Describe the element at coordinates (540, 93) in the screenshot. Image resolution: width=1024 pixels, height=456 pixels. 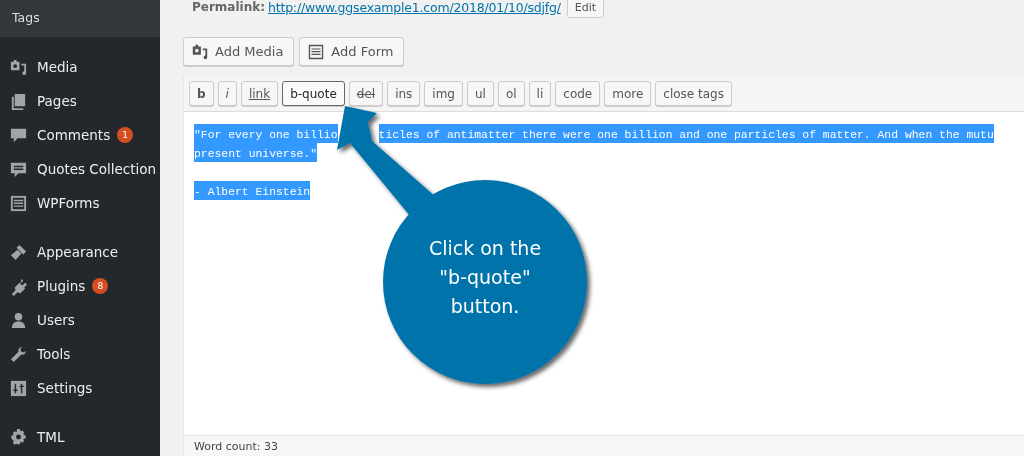
I see `quicktag-button: li` at that location.